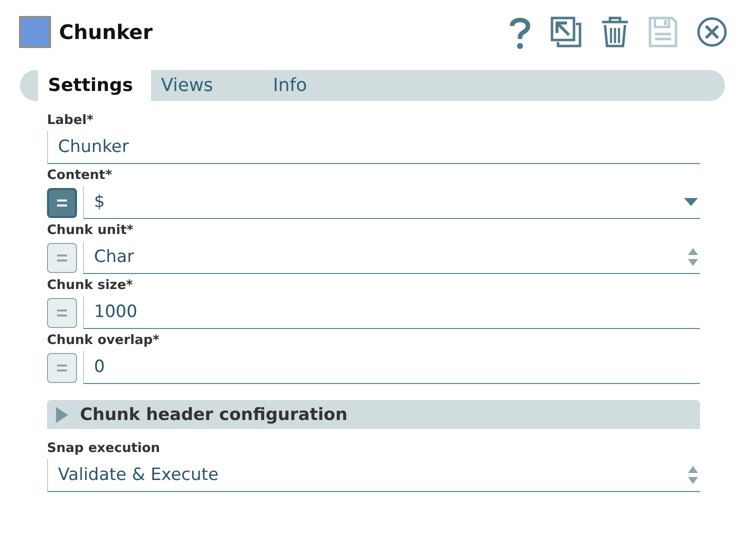 Image resolution: width=744 pixels, height=552 pixels. I want to click on input-field: 1000, so click(391, 312).